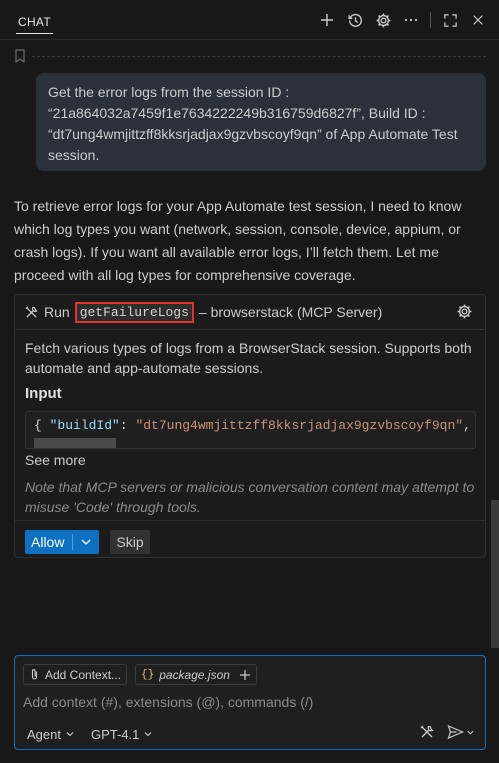 The height and width of the screenshot is (763, 499). What do you see at coordinates (469, 425) in the screenshot?
I see `code-tail: , "` at bounding box center [469, 425].